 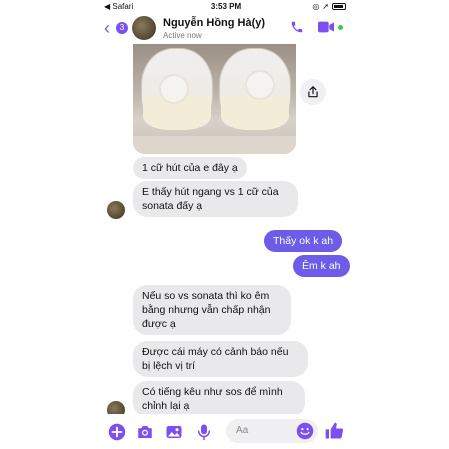 I want to click on unread-badge: 3, so click(x=122, y=28).